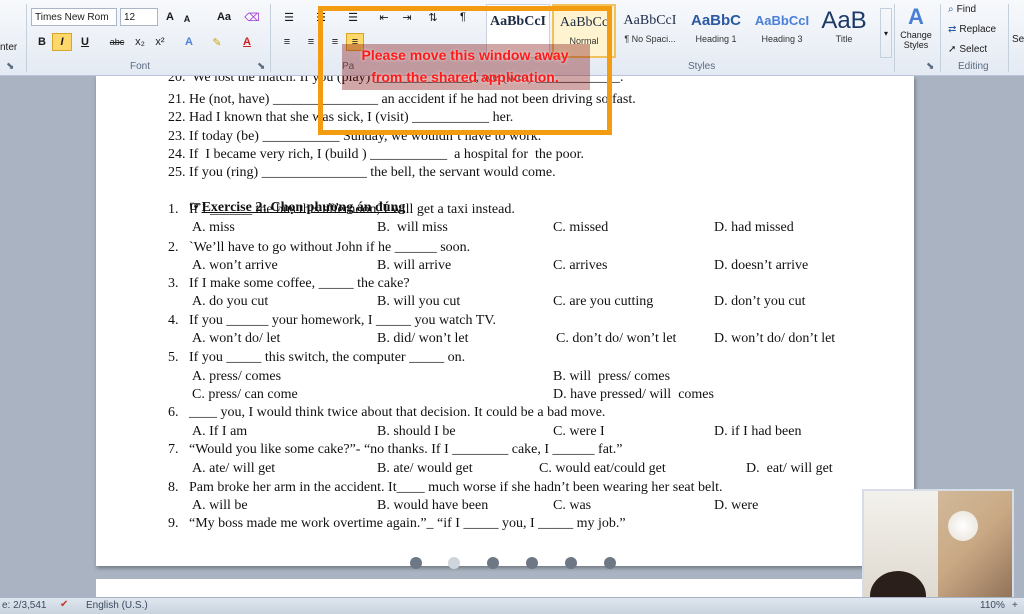  I want to click on webcam-lamp, so click(963, 526).